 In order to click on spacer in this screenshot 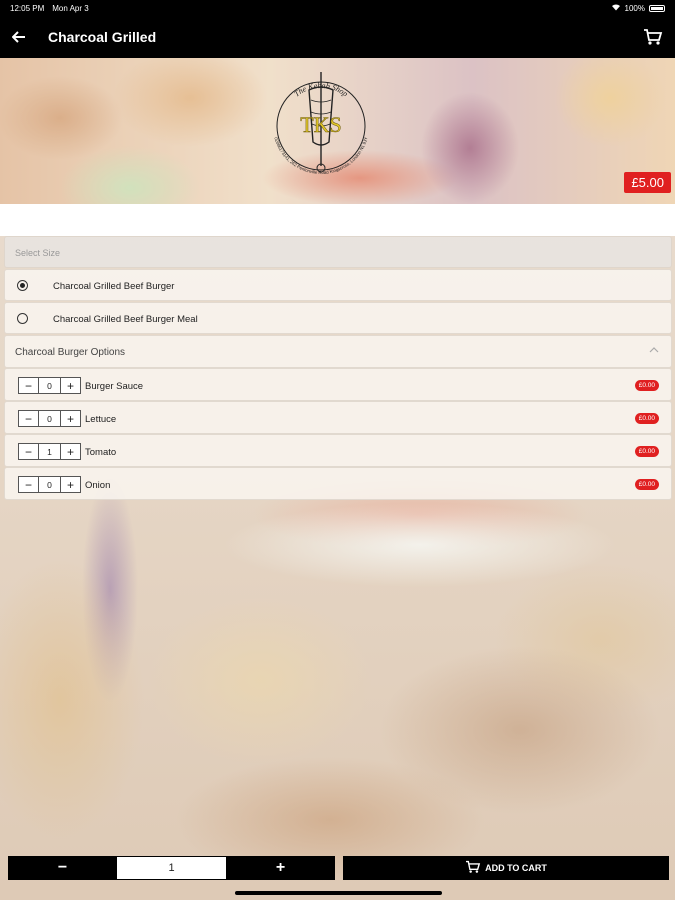, I will do `click(337, 220)`.